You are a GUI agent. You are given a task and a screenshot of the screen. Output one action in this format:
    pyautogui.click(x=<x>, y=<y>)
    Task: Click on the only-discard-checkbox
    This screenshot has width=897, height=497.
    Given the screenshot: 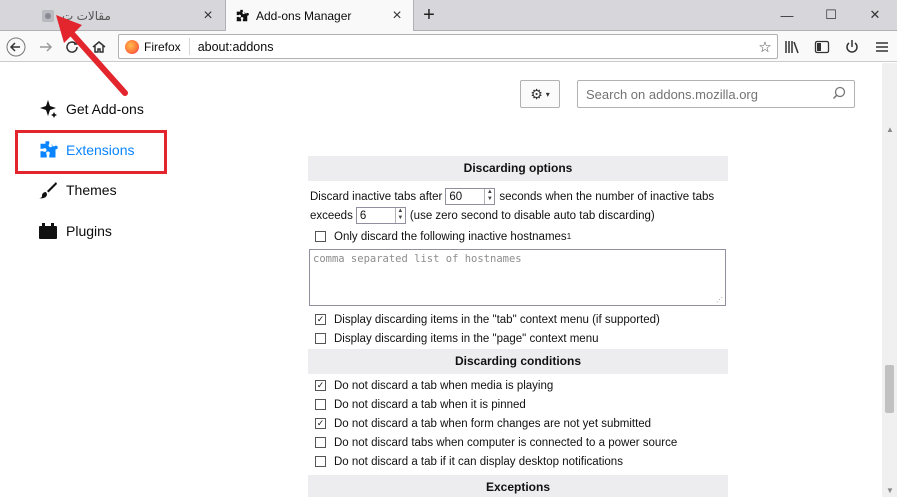 What is the action you would take?
    pyautogui.click(x=320, y=236)
    